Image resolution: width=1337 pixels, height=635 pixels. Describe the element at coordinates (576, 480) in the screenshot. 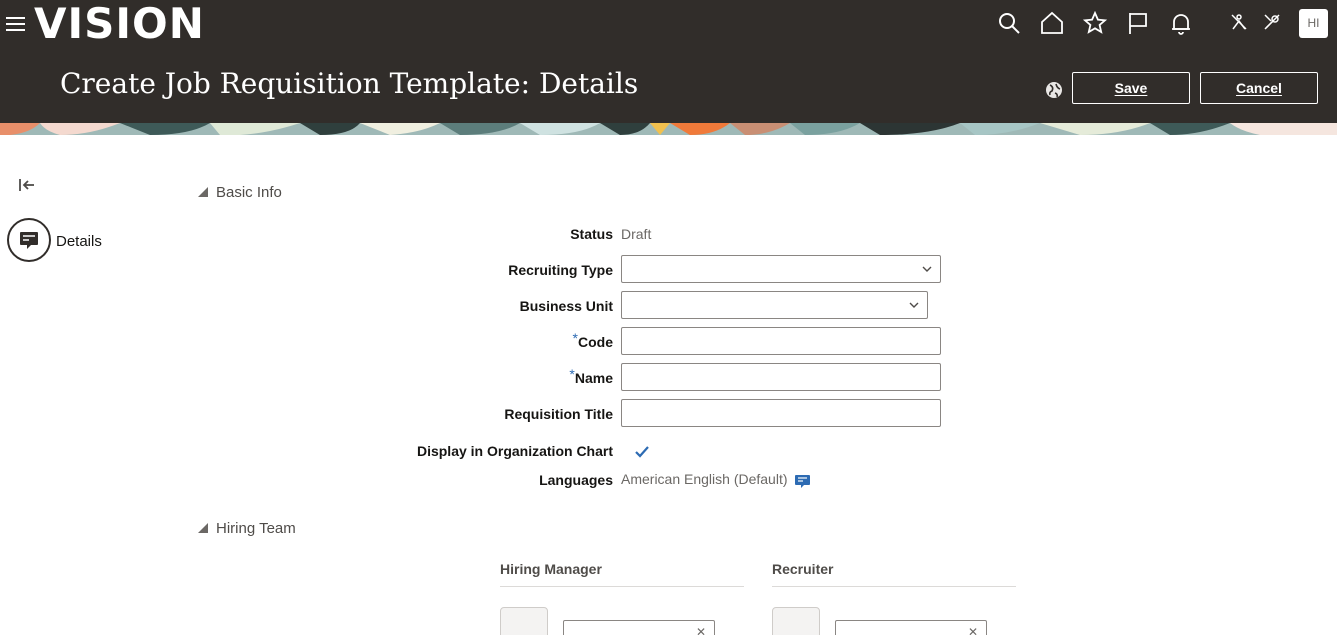

I see `languages-label: Languages` at that location.